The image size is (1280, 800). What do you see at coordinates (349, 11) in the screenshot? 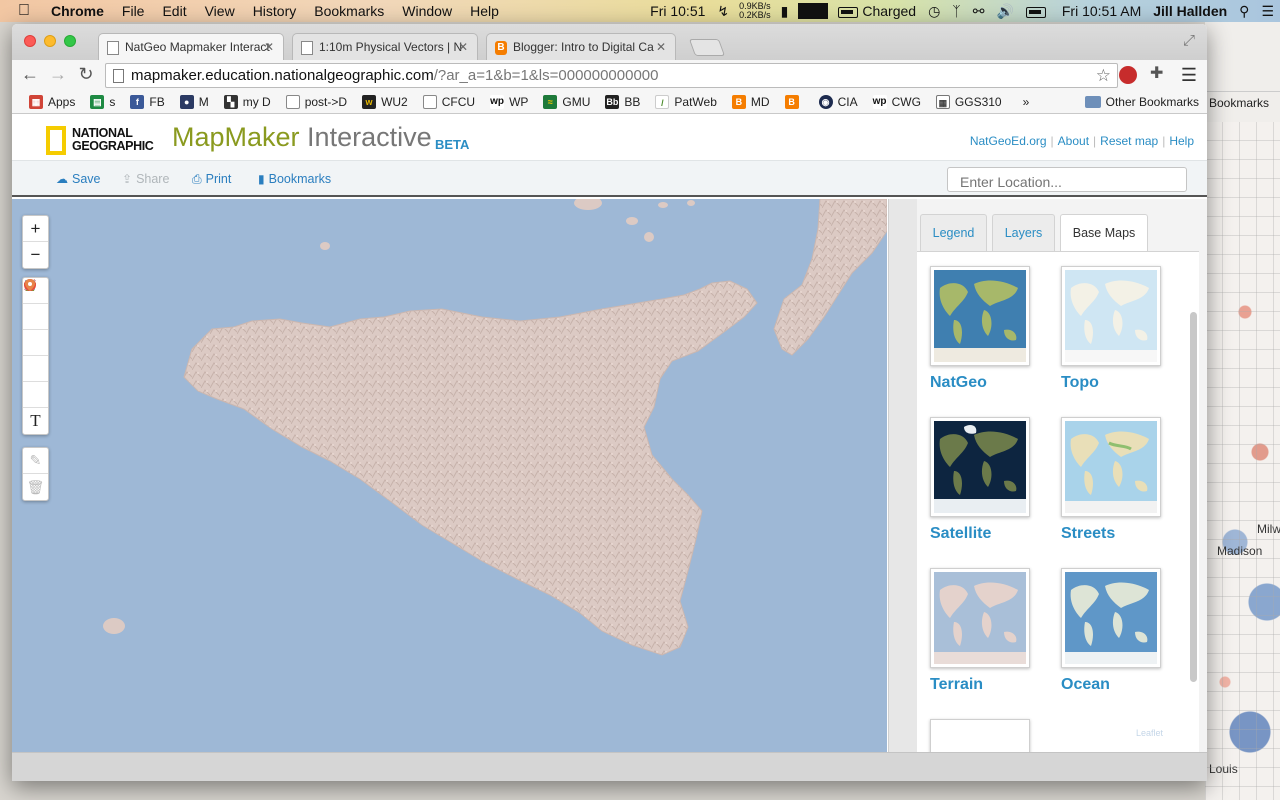
I see `menu-bookmarks: Bookmarks` at bounding box center [349, 11].